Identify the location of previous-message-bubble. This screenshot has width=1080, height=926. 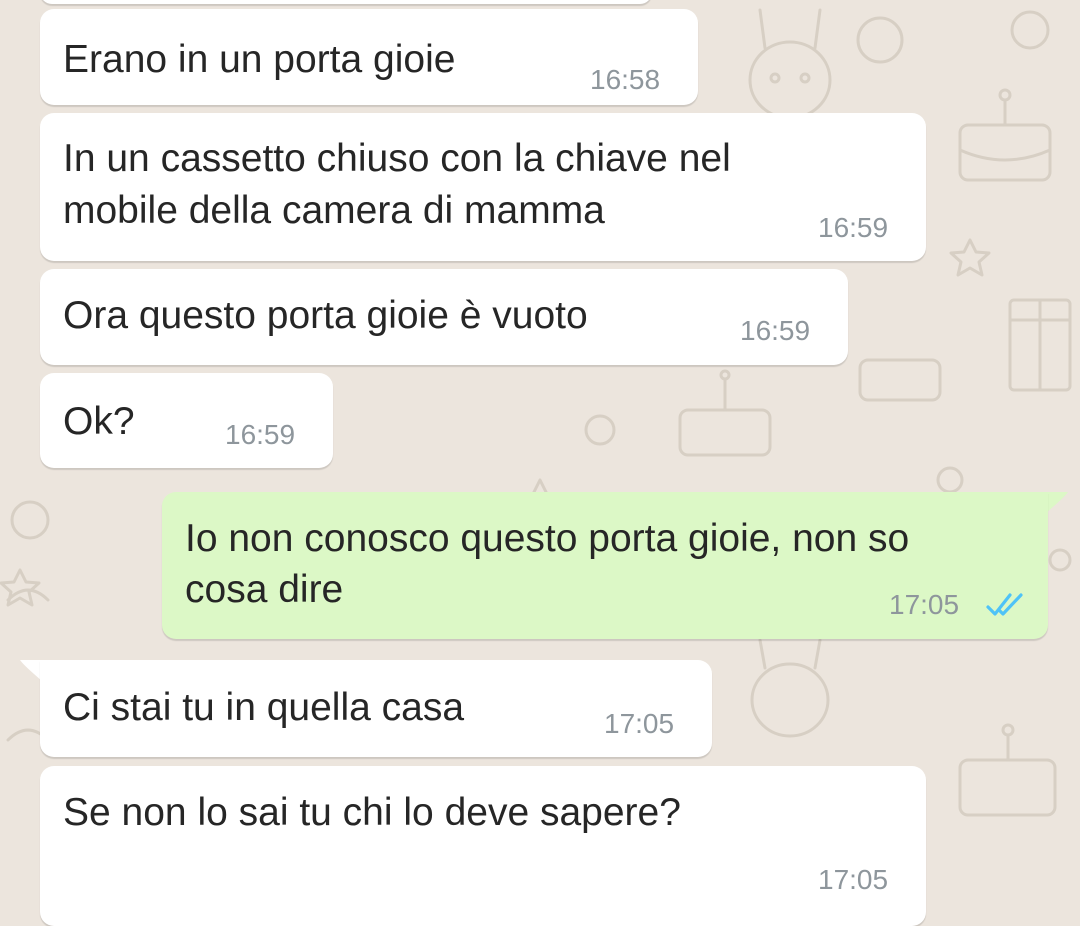
(346, 2).